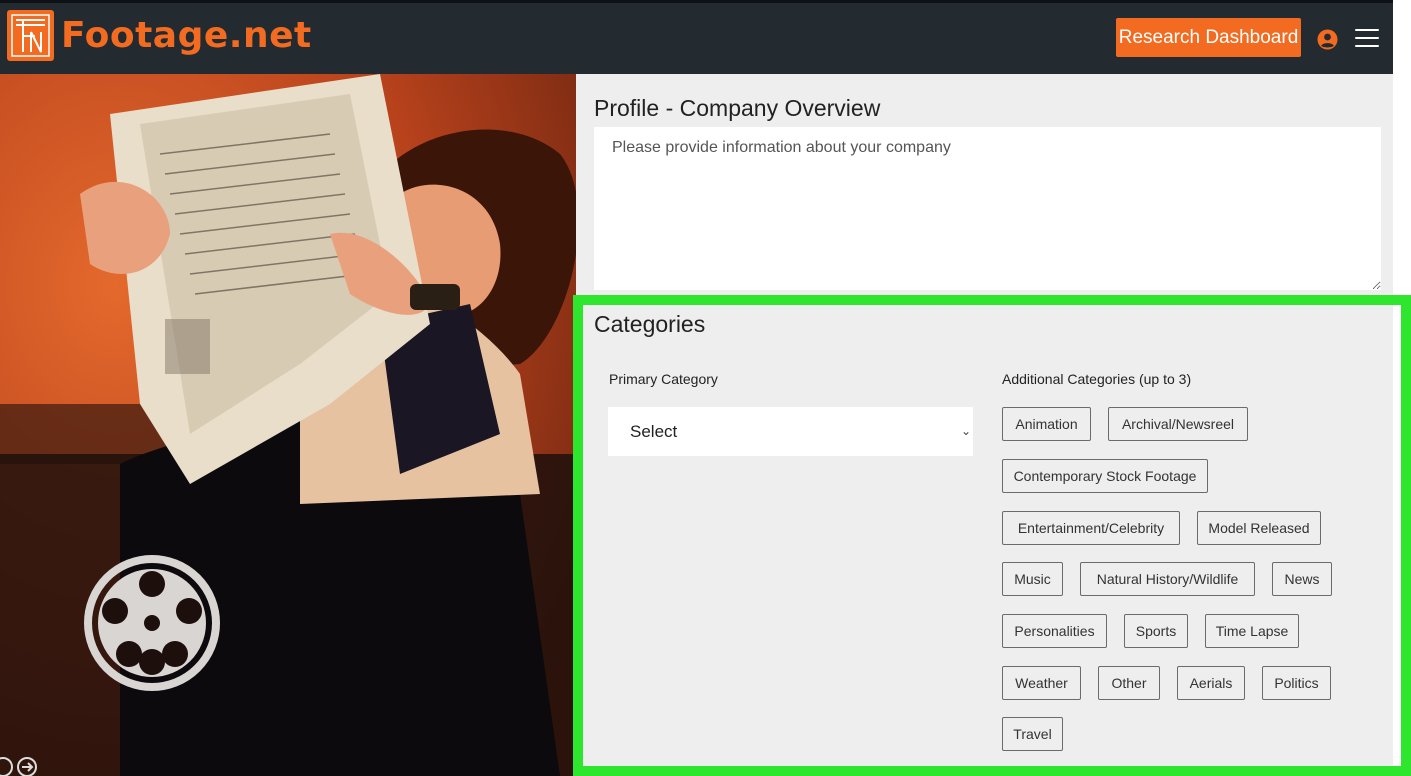 The height and width of the screenshot is (776, 1411). I want to click on category-chip-other: Other, so click(1129, 683).